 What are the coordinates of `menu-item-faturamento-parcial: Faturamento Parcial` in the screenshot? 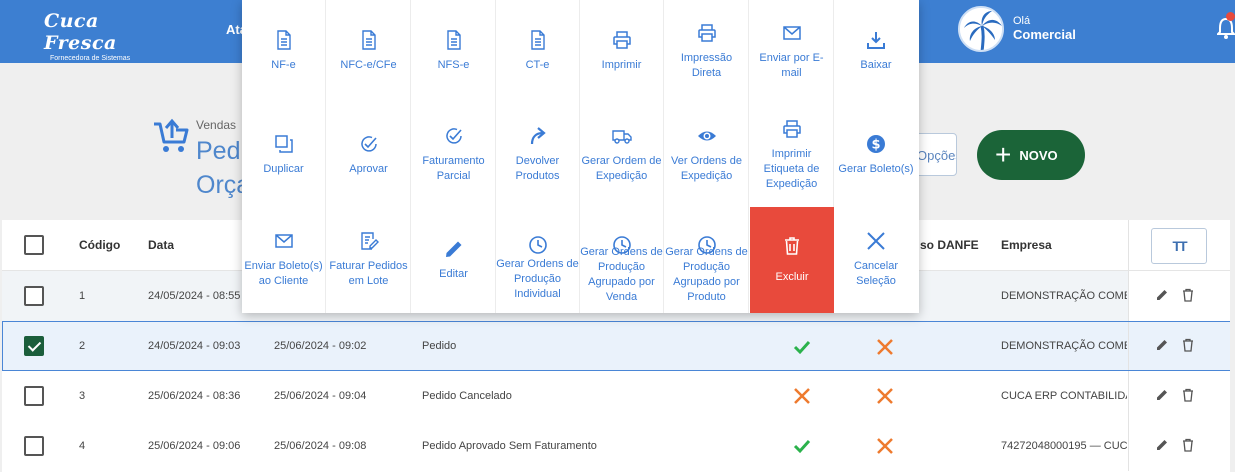 It's located at (454, 155).